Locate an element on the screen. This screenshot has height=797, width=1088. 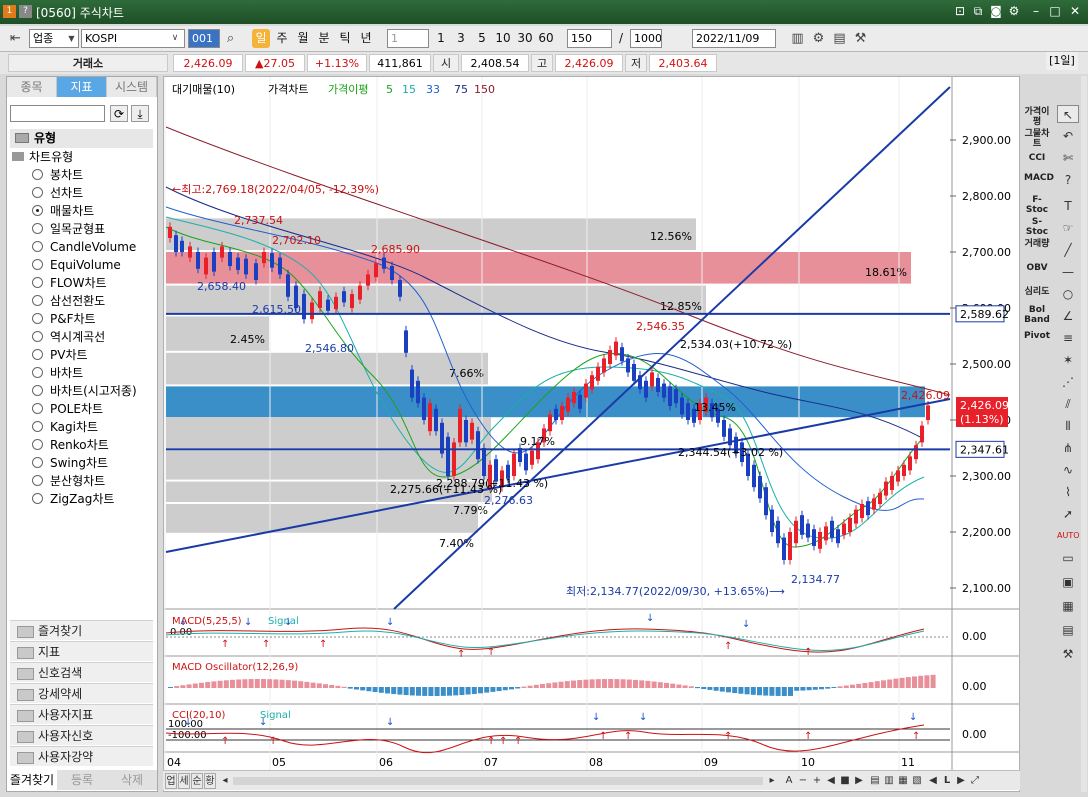
register-button: 등록 is located at coordinates (82, 780).